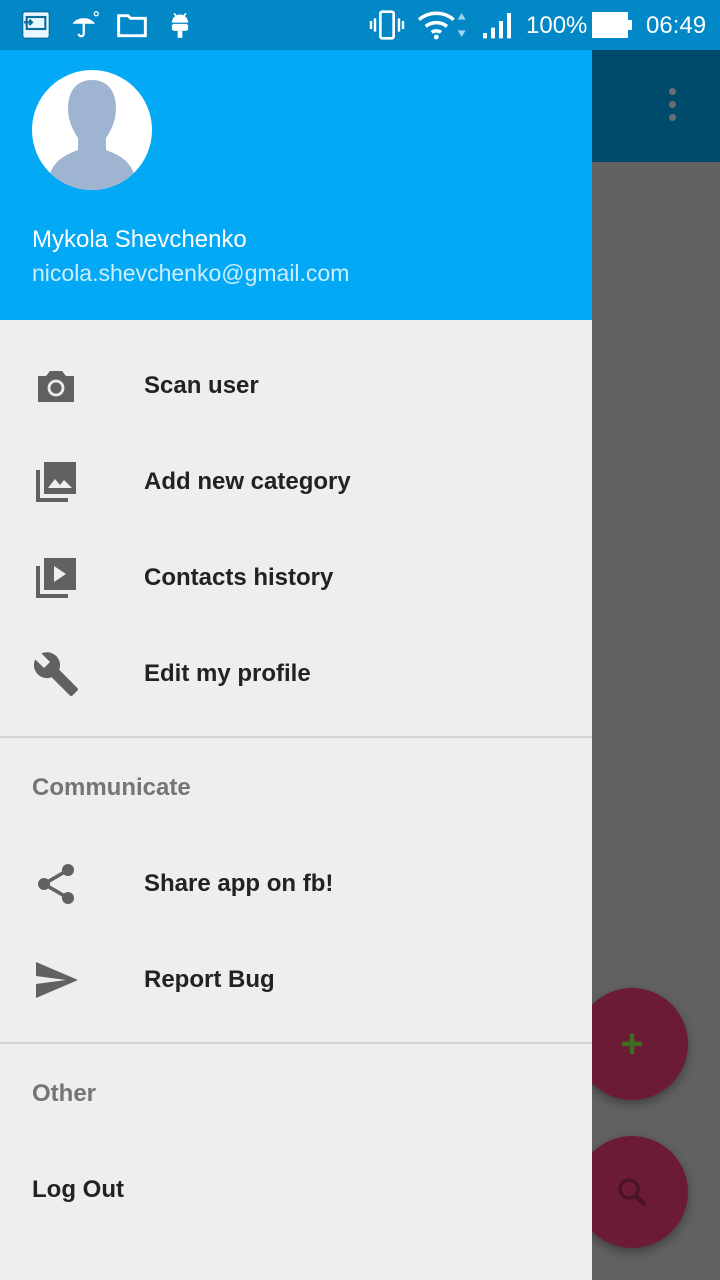 This screenshot has height=1280, width=720. Describe the element at coordinates (55, 674) in the screenshot. I see `wrench-icon` at that location.